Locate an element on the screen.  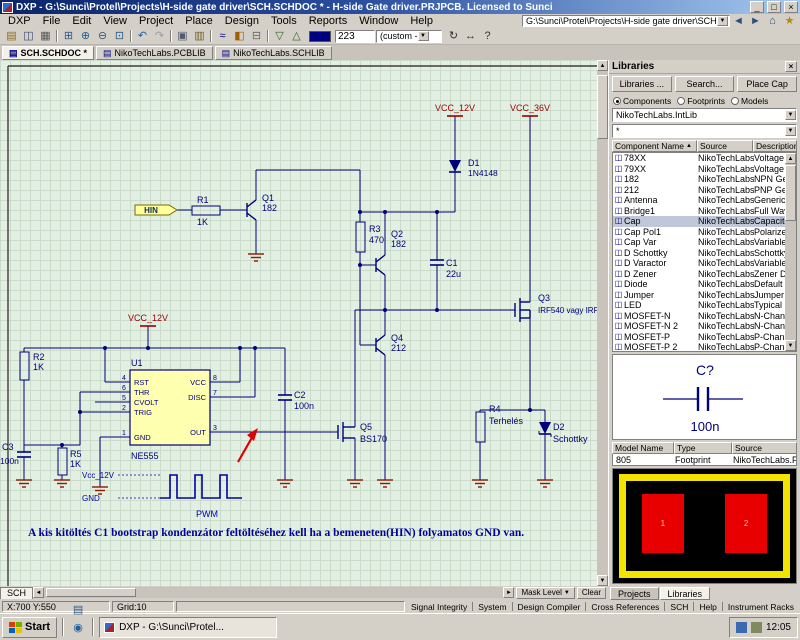
pwm-waveform: Vcc_12V GND PWM is located at coordinates (162, 495).